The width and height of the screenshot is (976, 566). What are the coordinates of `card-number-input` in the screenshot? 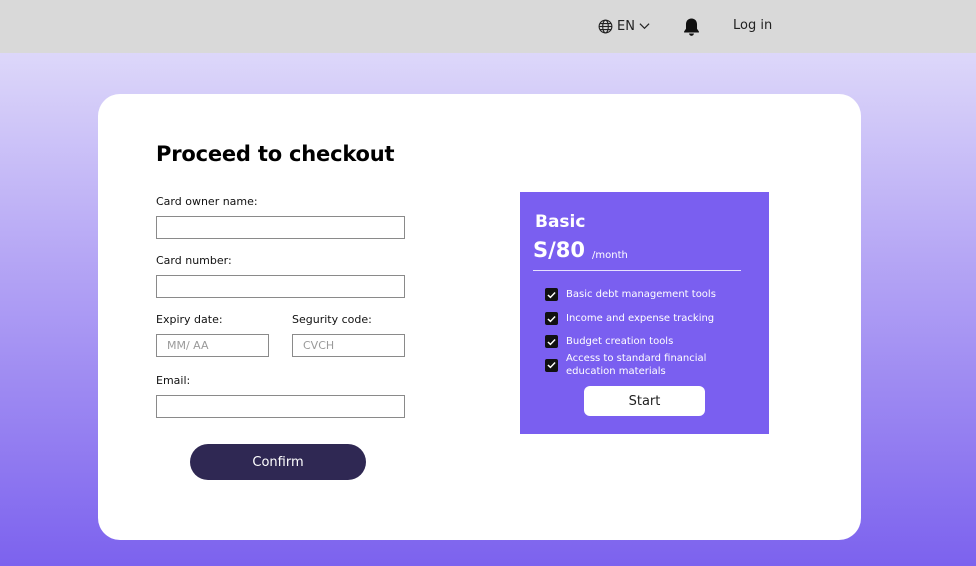 It's located at (280, 286).